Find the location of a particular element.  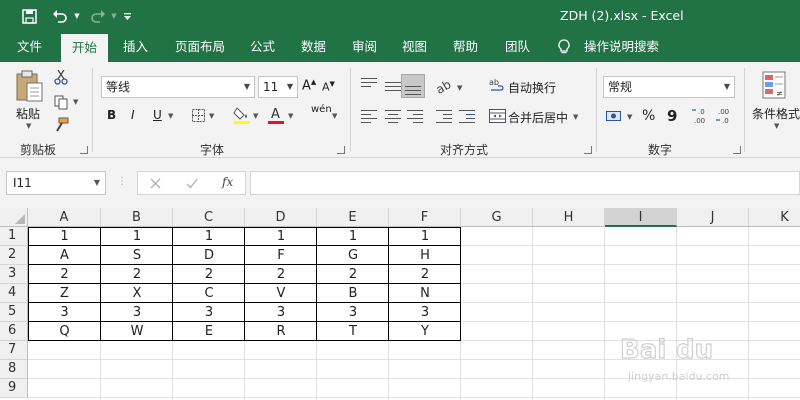

merge-center-button: 合并后居中 is located at coordinates (538, 117).